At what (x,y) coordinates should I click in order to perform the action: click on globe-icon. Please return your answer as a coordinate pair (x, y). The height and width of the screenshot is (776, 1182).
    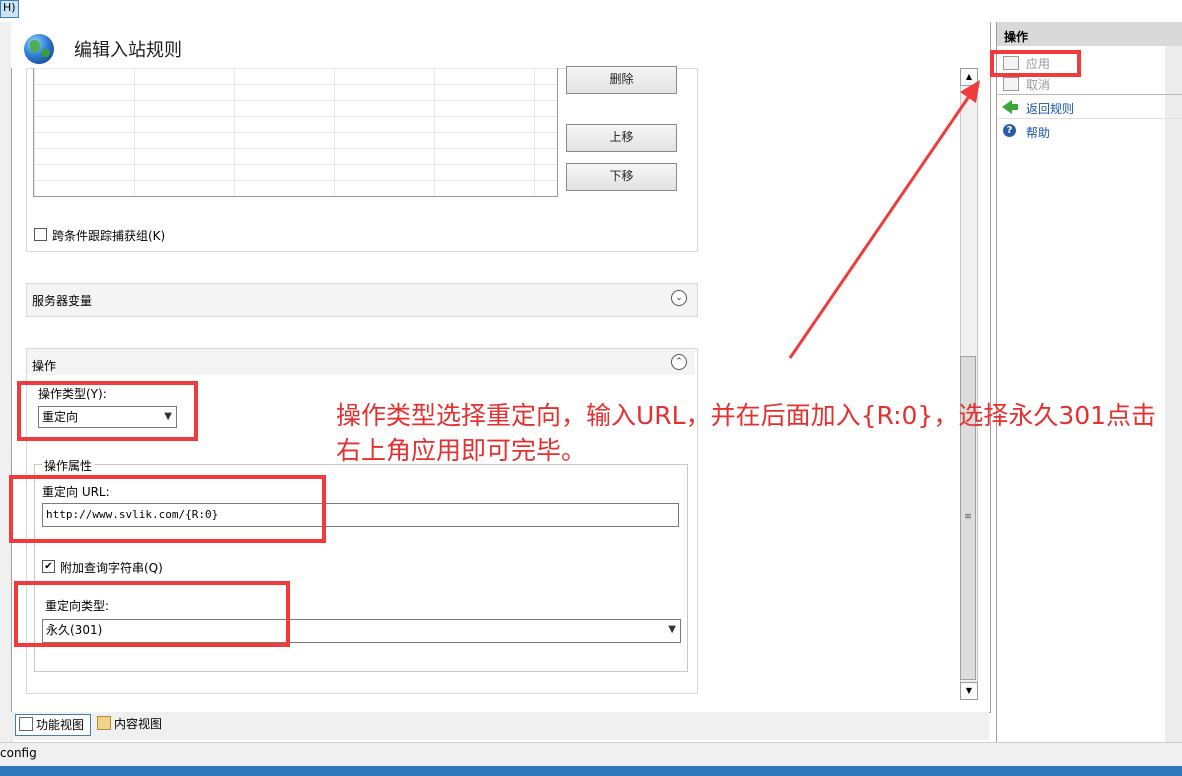
    Looking at the image, I should click on (39, 49).